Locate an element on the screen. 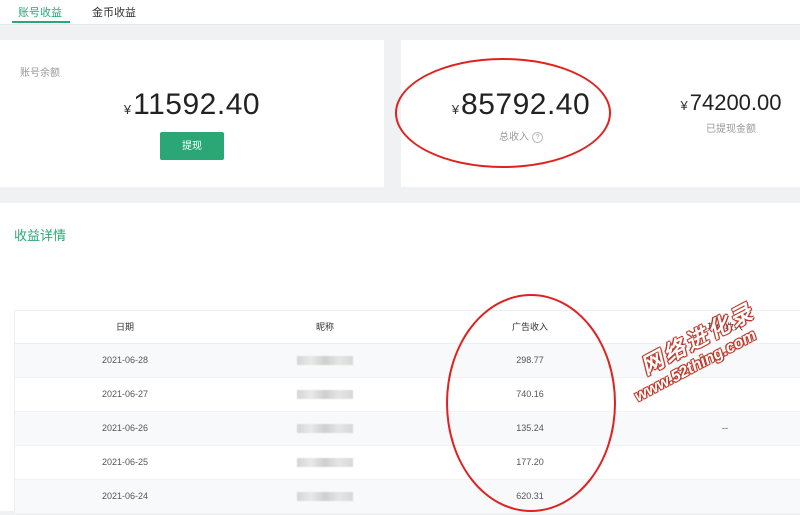 The height and width of the screenshot is (515, 800). cell-other-income: -- is located at coordinates (725, 428).